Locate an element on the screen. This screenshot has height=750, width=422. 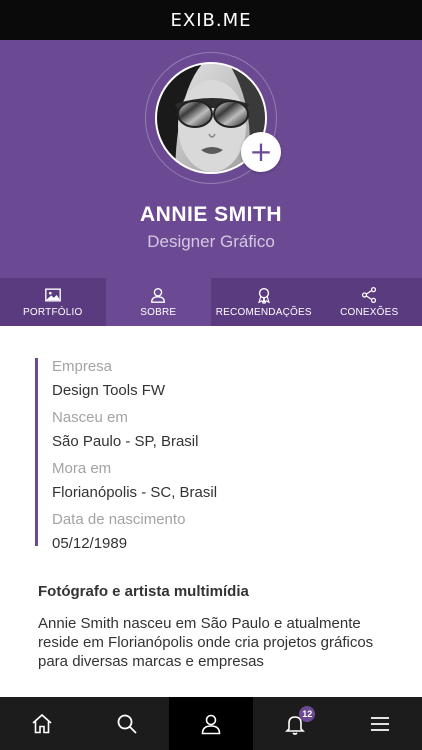
tab-portfolio: PORTFÓLIO is located at coordinates (53, 302).